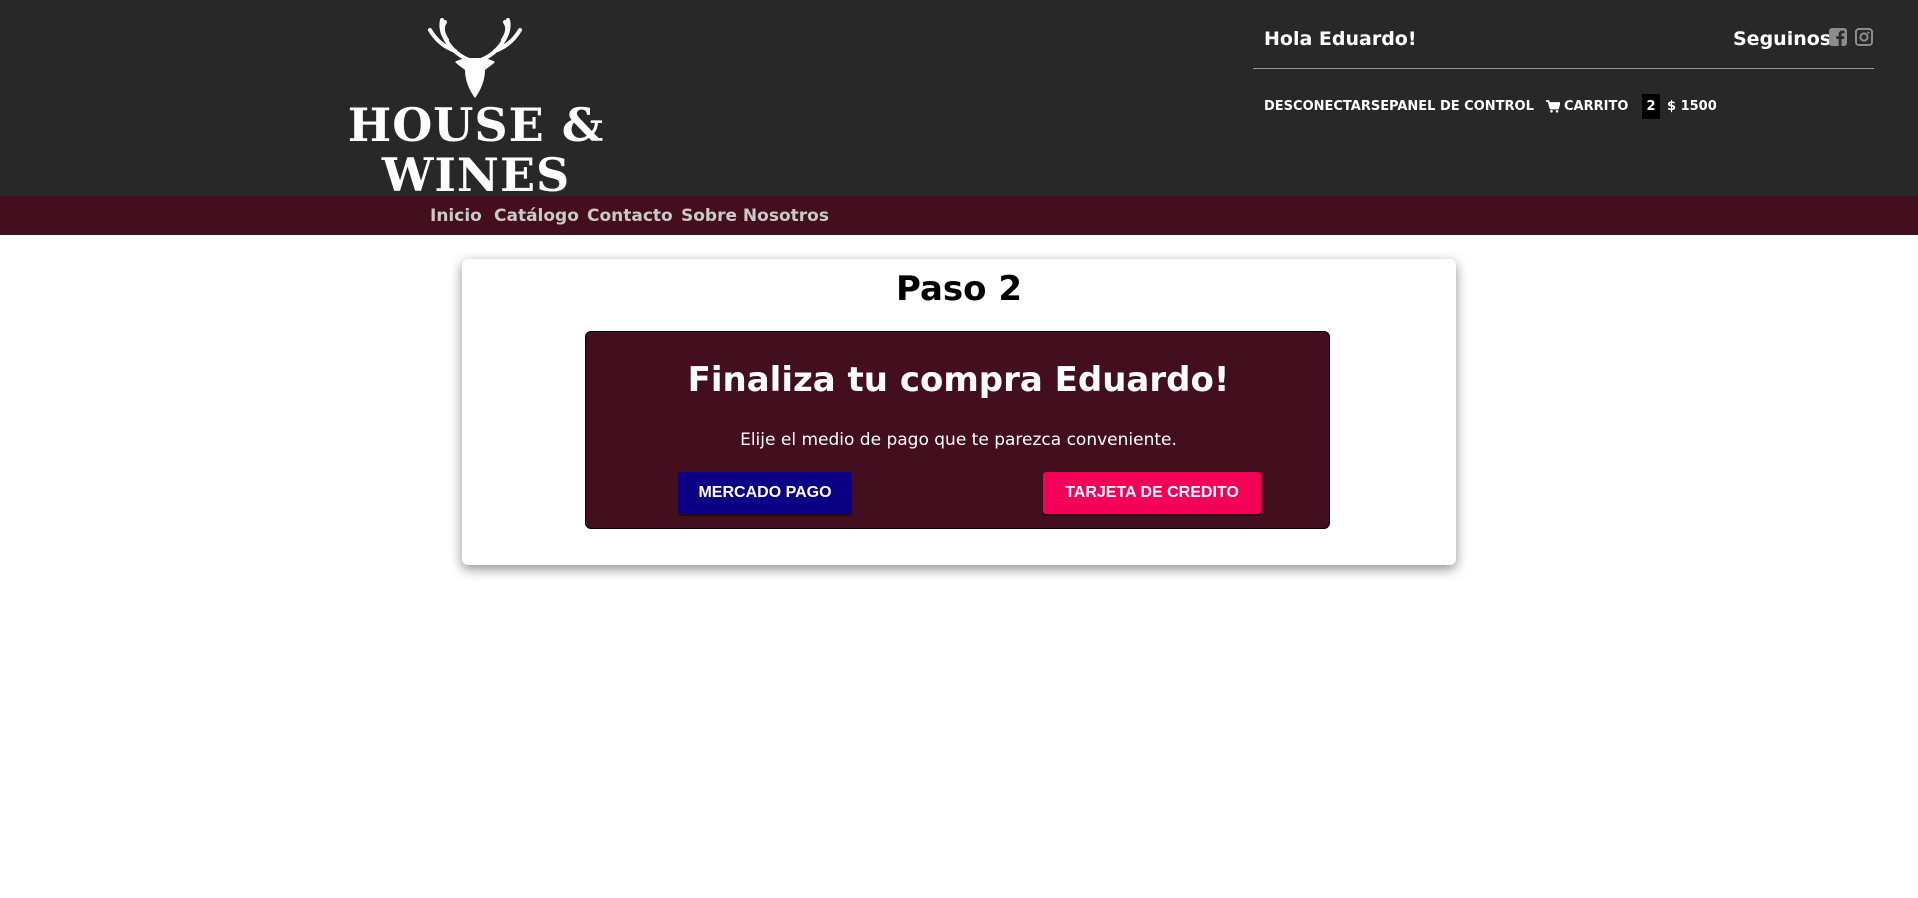 This screenshot has width=1918, height=898. Describe the element at coordinates (1152, 493) in the screenshot. I see `credit-card-button: TARJETA DE CREDITO` at that location.